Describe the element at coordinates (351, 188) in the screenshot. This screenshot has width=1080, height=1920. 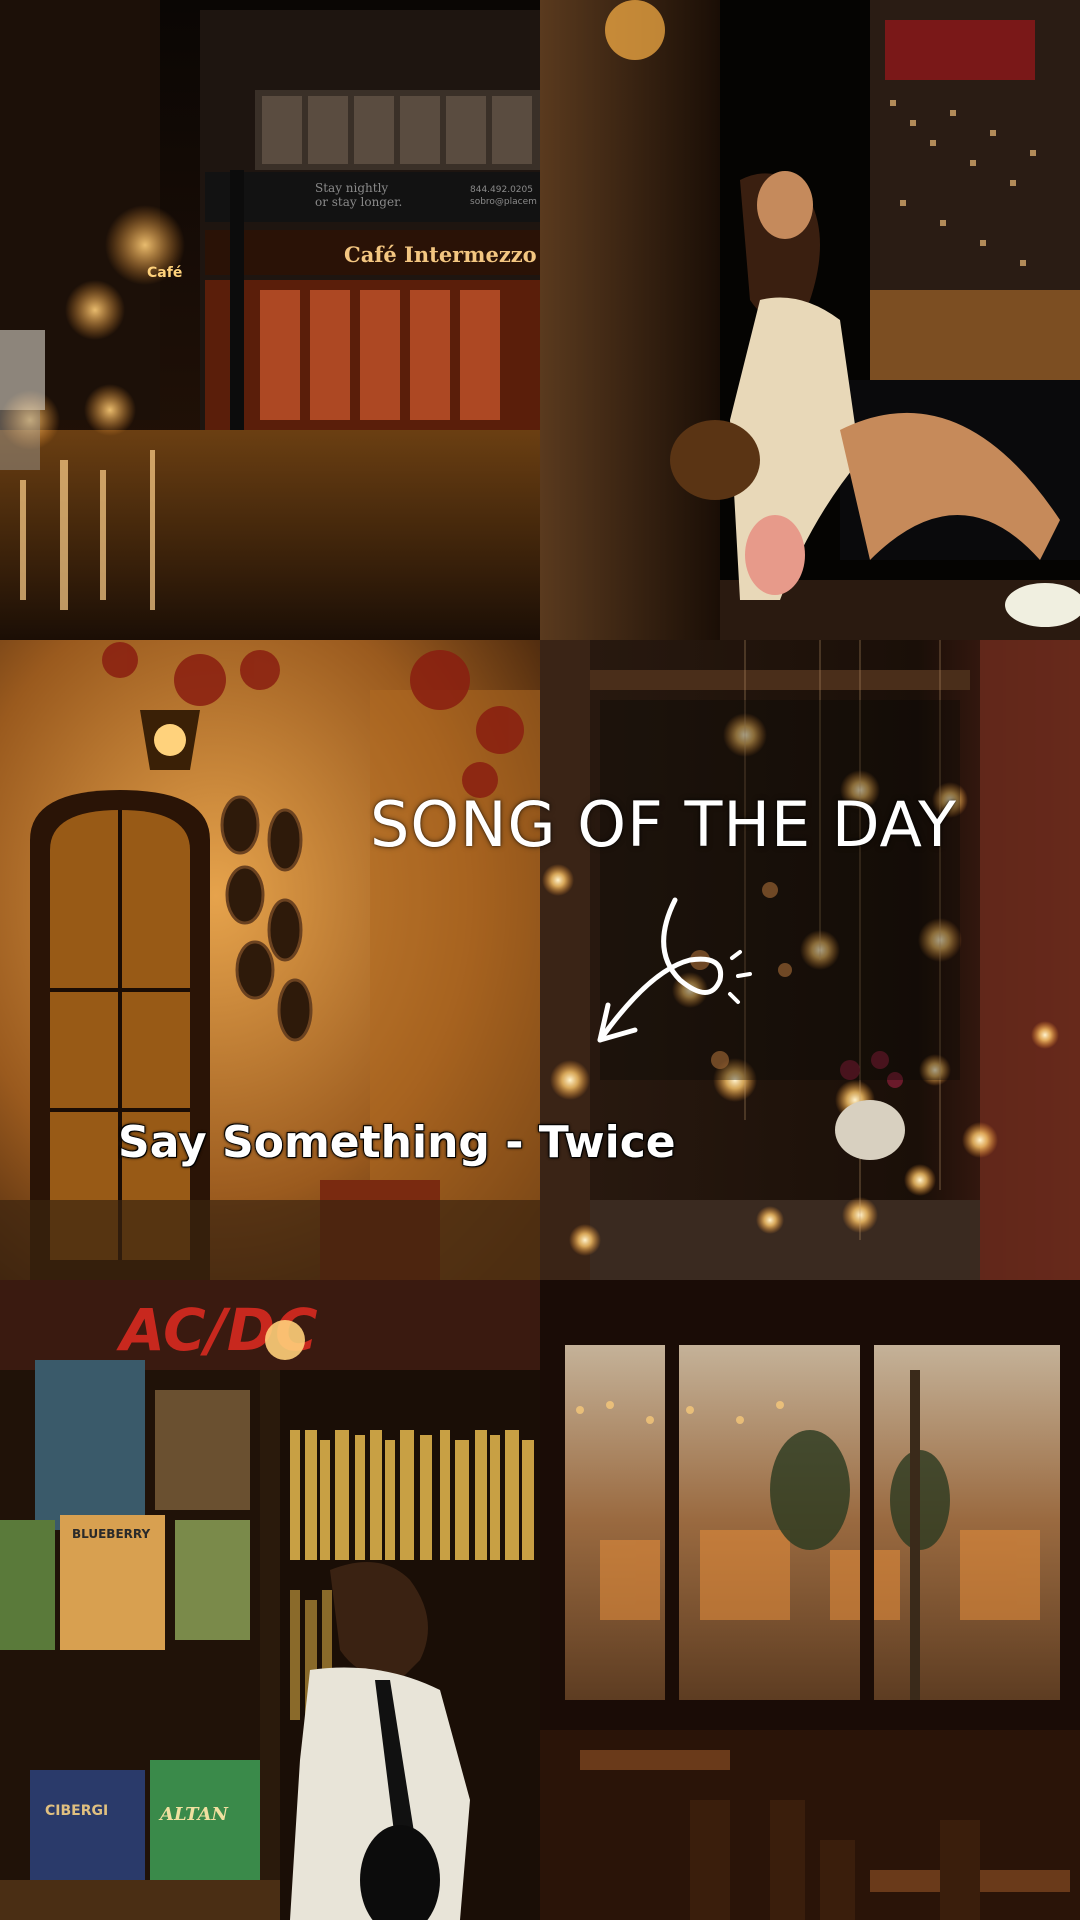
I see `banner-line1: Stay nightly` at that location.